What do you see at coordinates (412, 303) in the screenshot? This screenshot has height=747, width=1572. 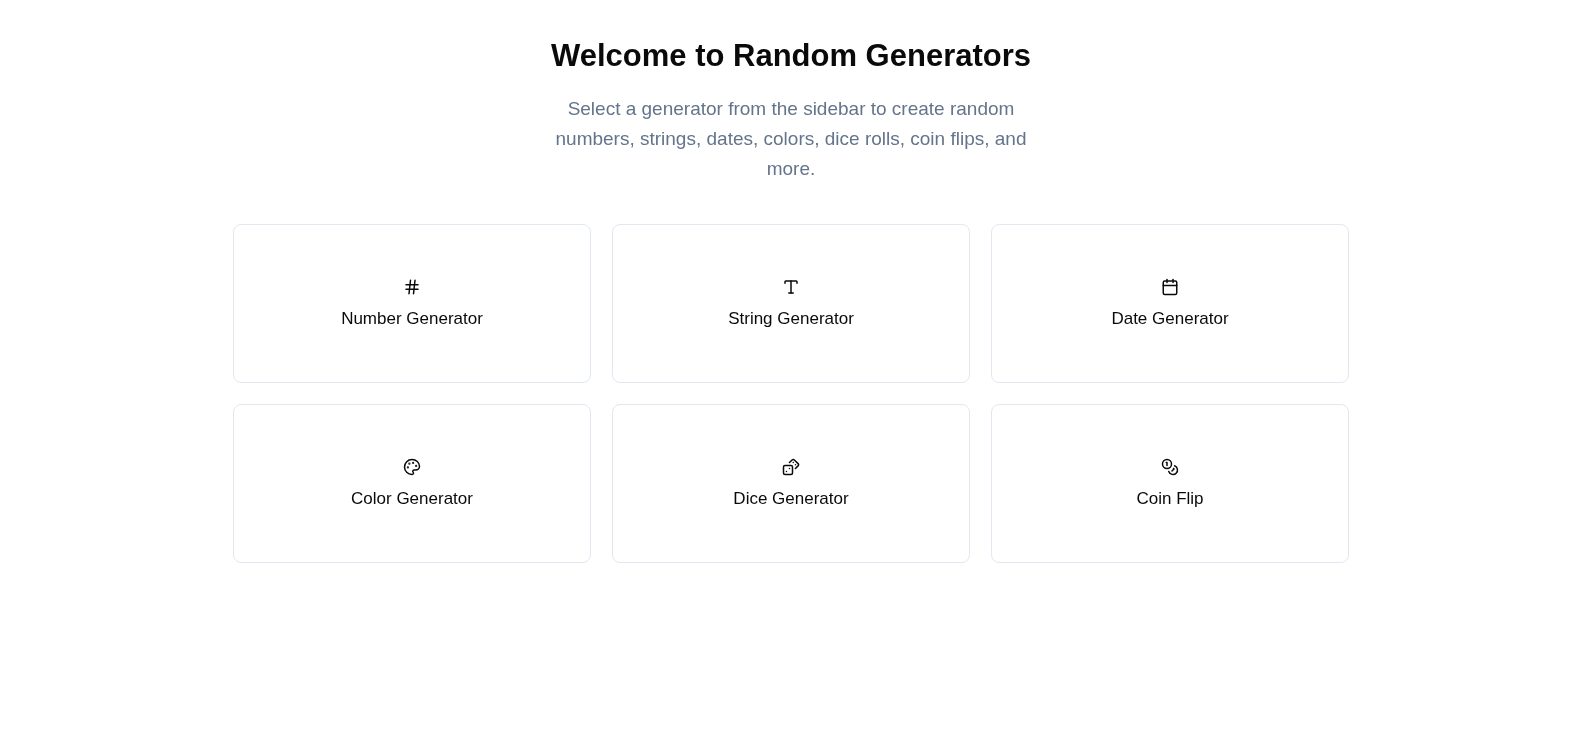 I see `generator-card: Number Generator` at bounding box center [412, 303].